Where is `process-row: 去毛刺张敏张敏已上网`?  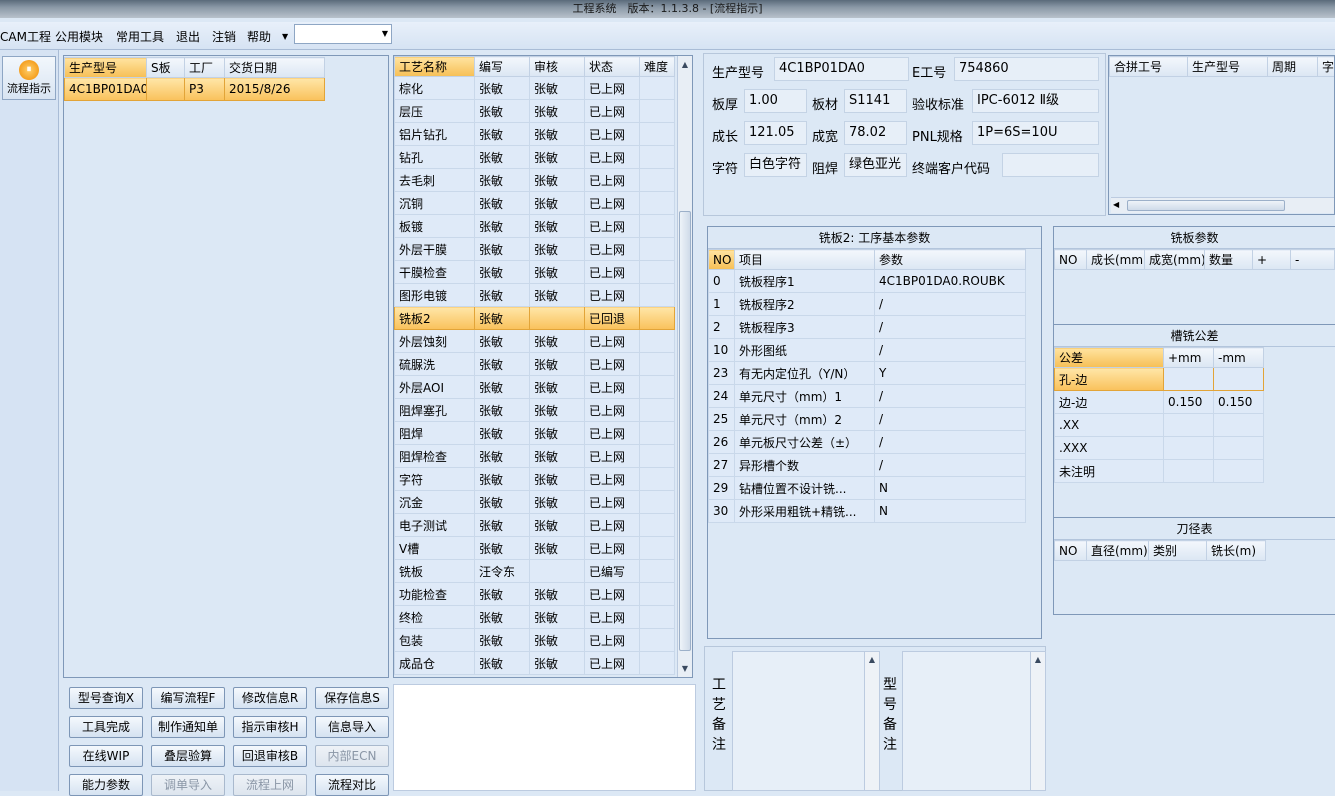
process-row: 去毛刺张敏张敏已上网 is located at coordinates (535, 180).